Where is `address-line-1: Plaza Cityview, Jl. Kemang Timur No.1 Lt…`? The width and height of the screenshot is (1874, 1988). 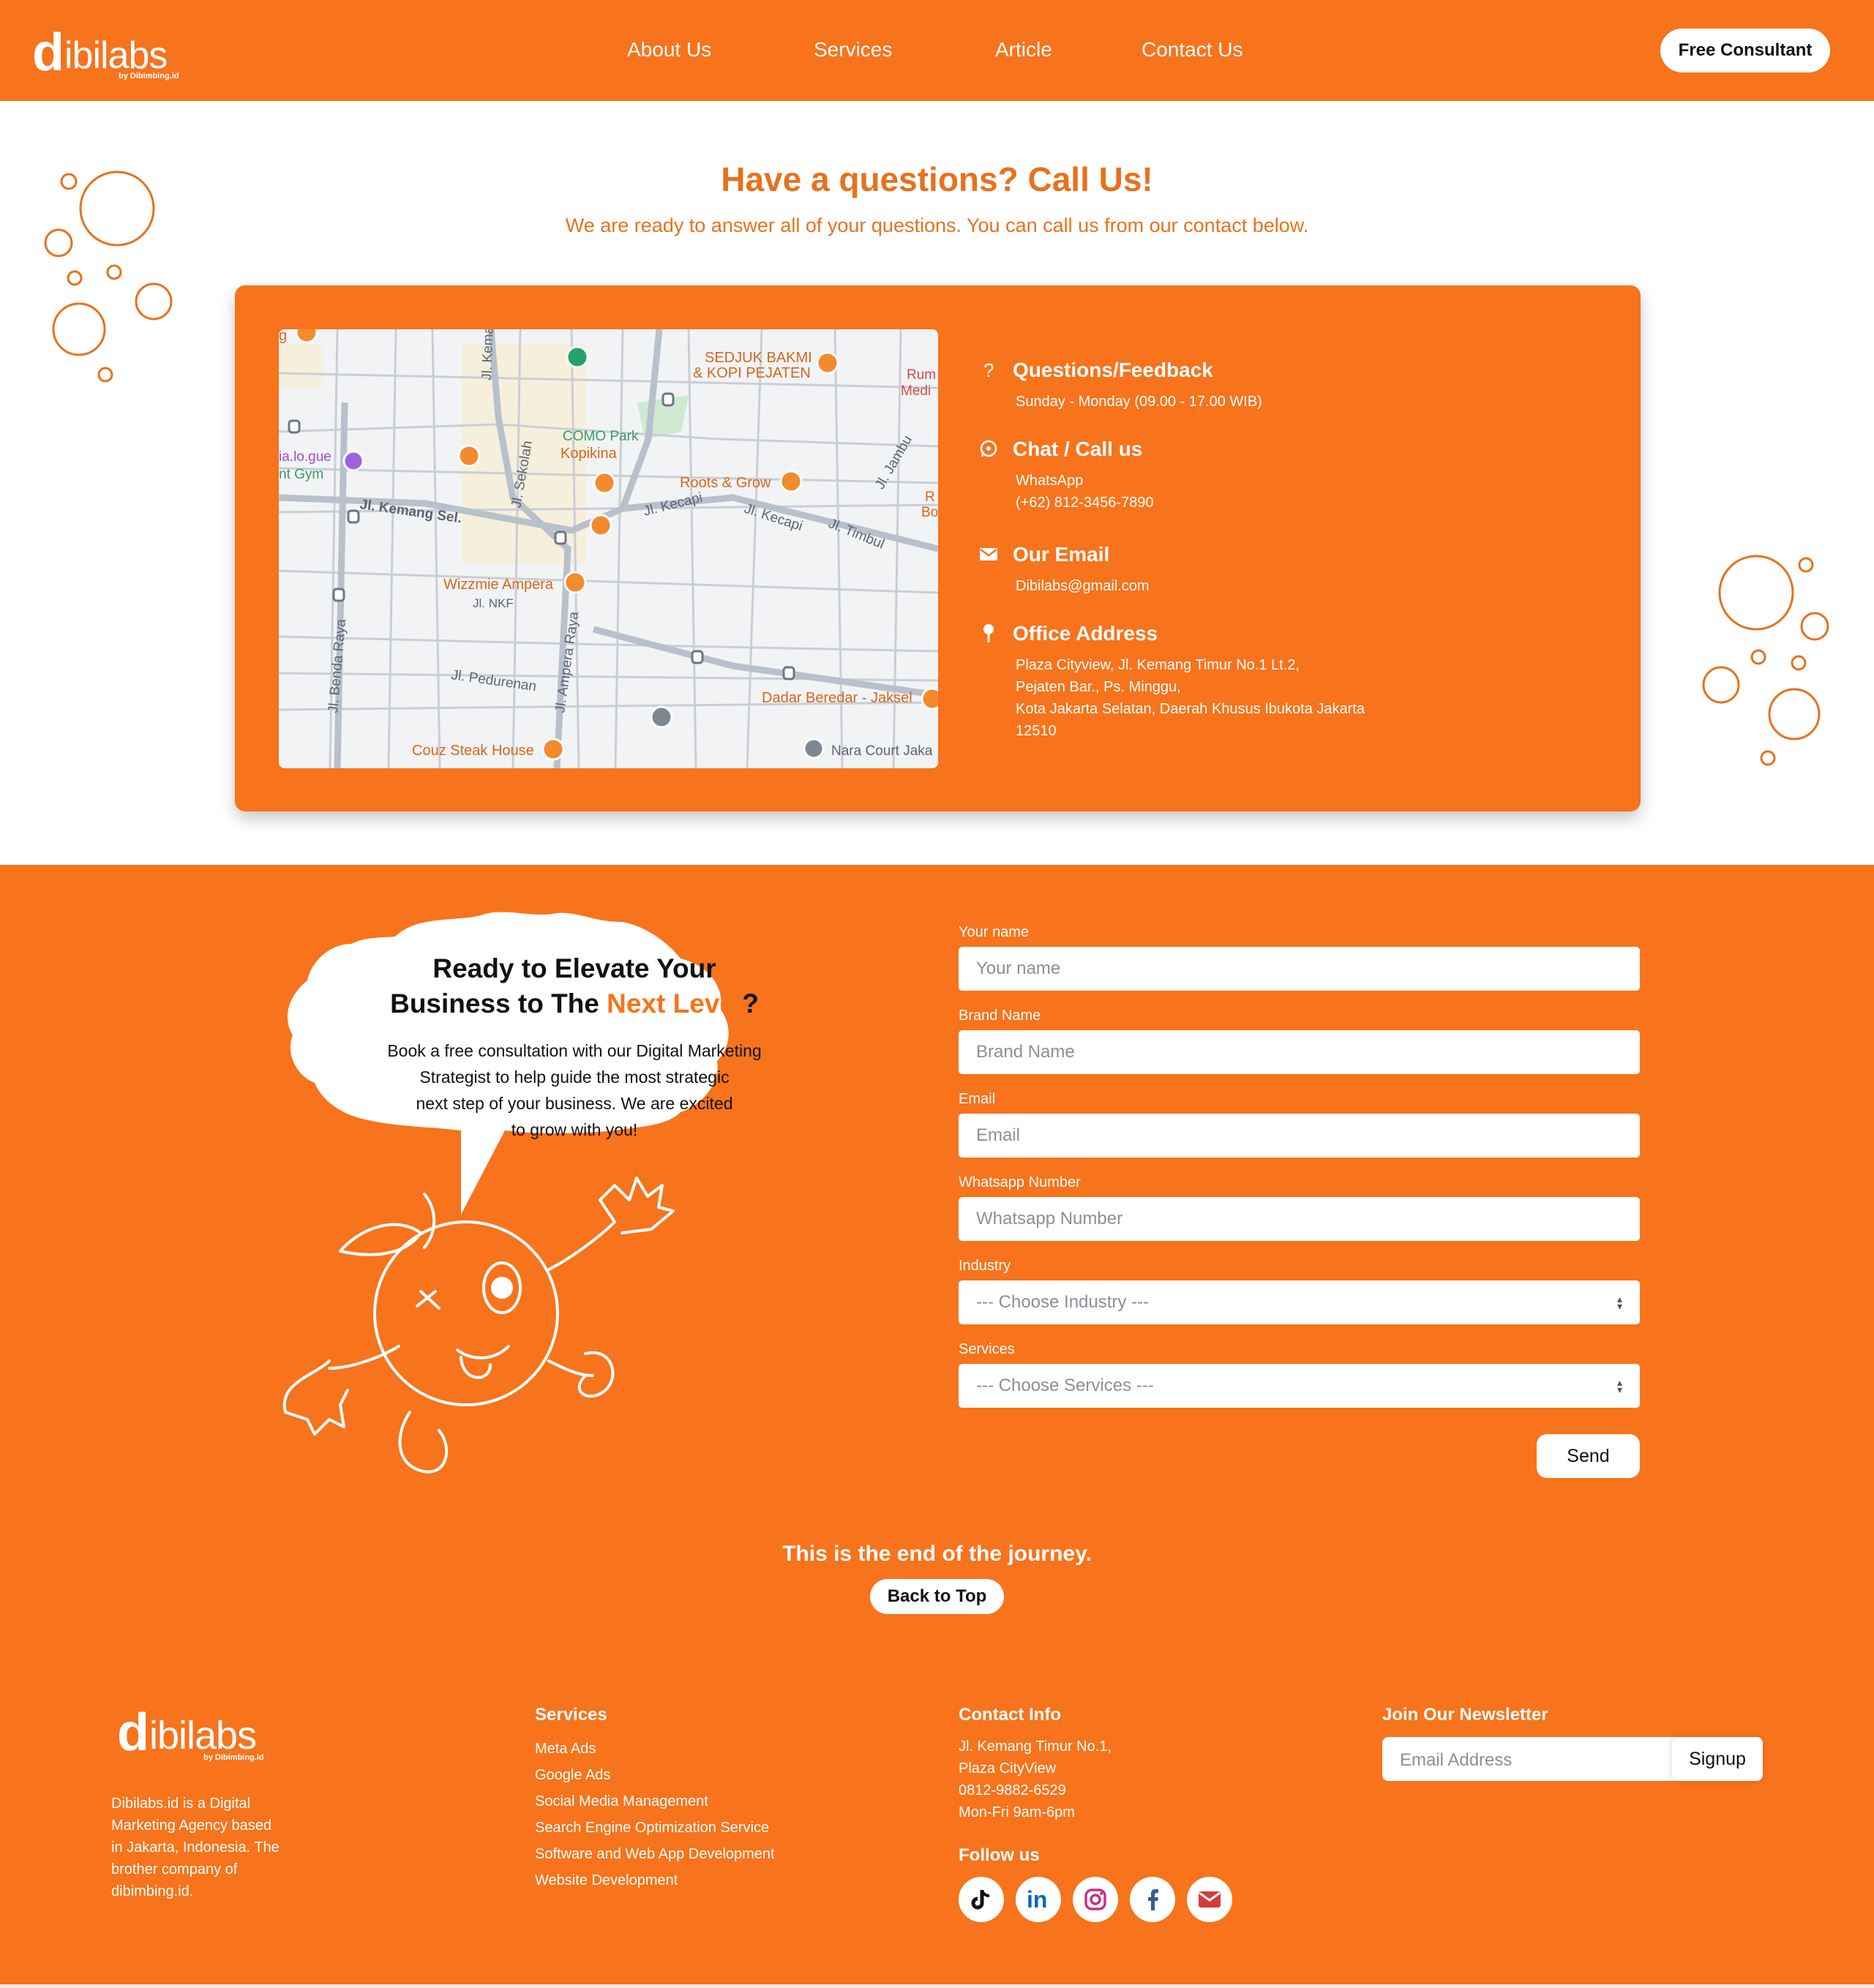
address-line-1: Plaza Cityview, Jl. Kemang Timur No.1 Lt… is located at coordinates (1158, 665).